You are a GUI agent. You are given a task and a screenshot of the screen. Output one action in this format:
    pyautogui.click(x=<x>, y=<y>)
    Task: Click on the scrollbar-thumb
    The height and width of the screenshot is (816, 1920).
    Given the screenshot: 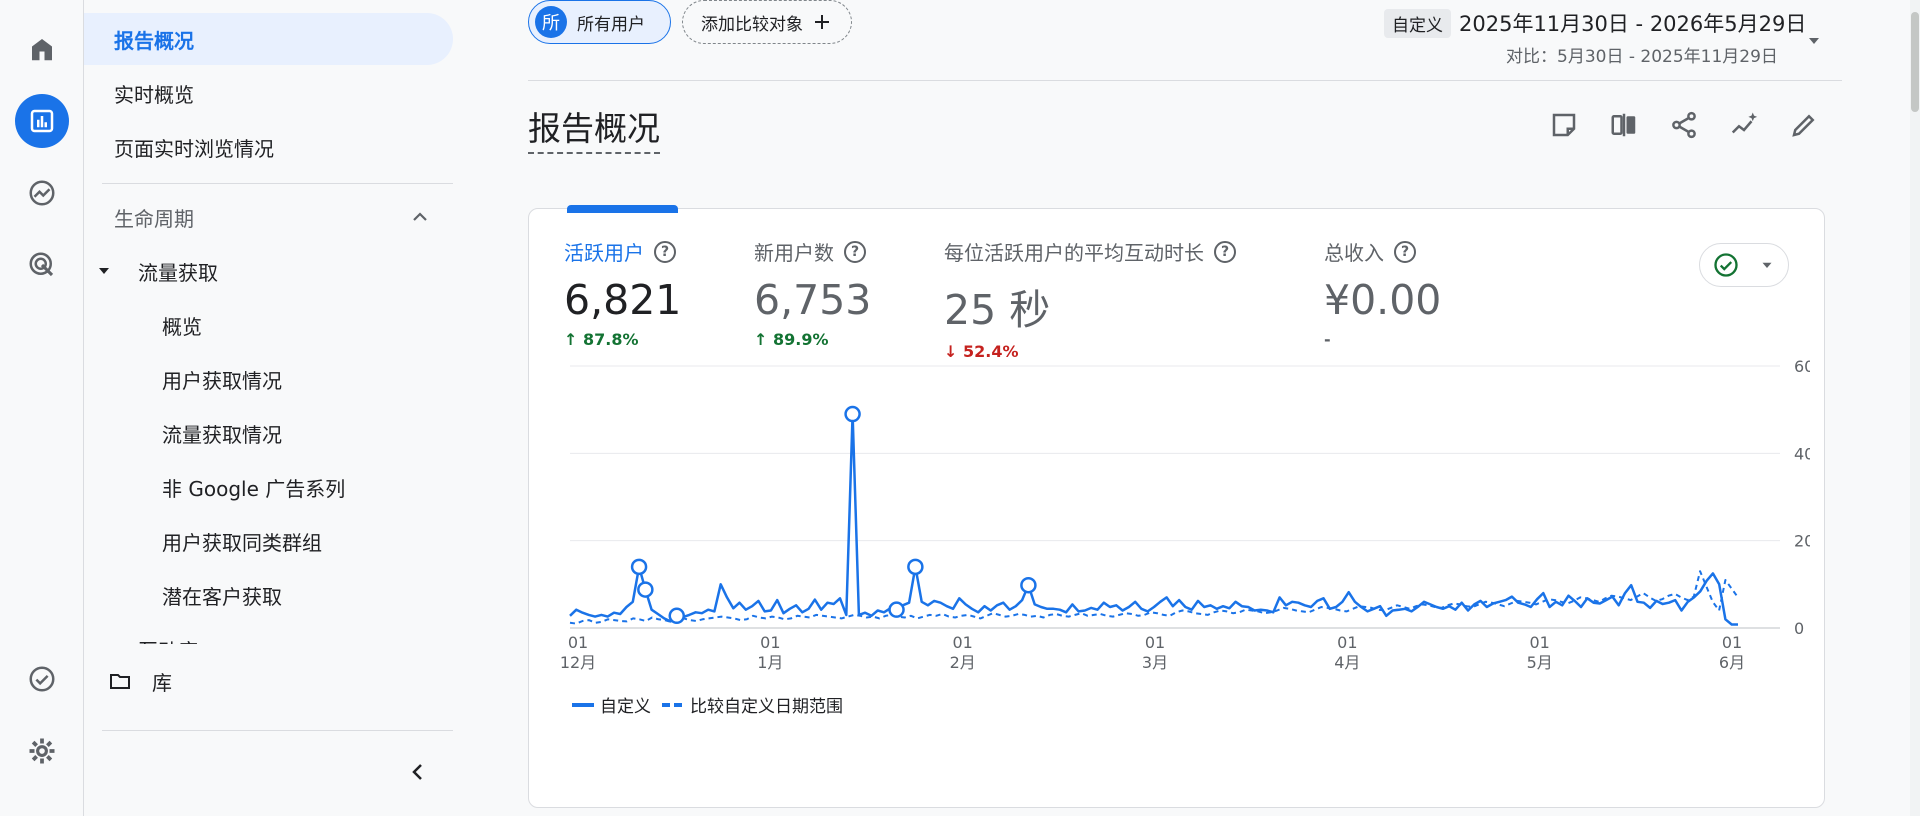 What is the action you would take?
    pyautogui.click(x=1915, y=62)
    